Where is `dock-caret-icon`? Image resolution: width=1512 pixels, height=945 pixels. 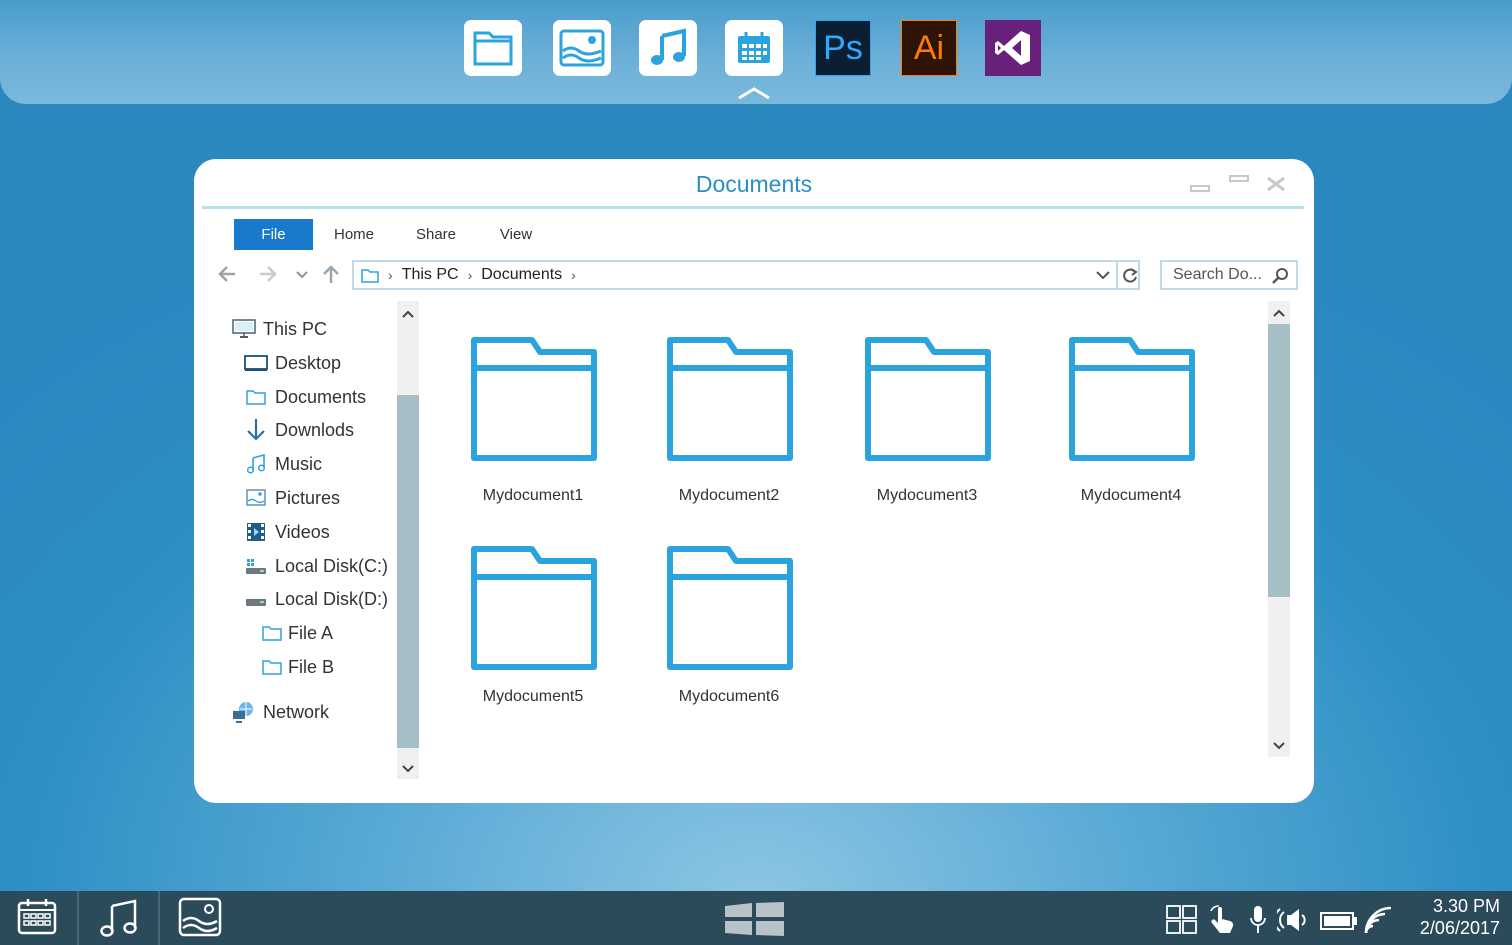 dock-caret-icon is located at coordinates (754, 93).